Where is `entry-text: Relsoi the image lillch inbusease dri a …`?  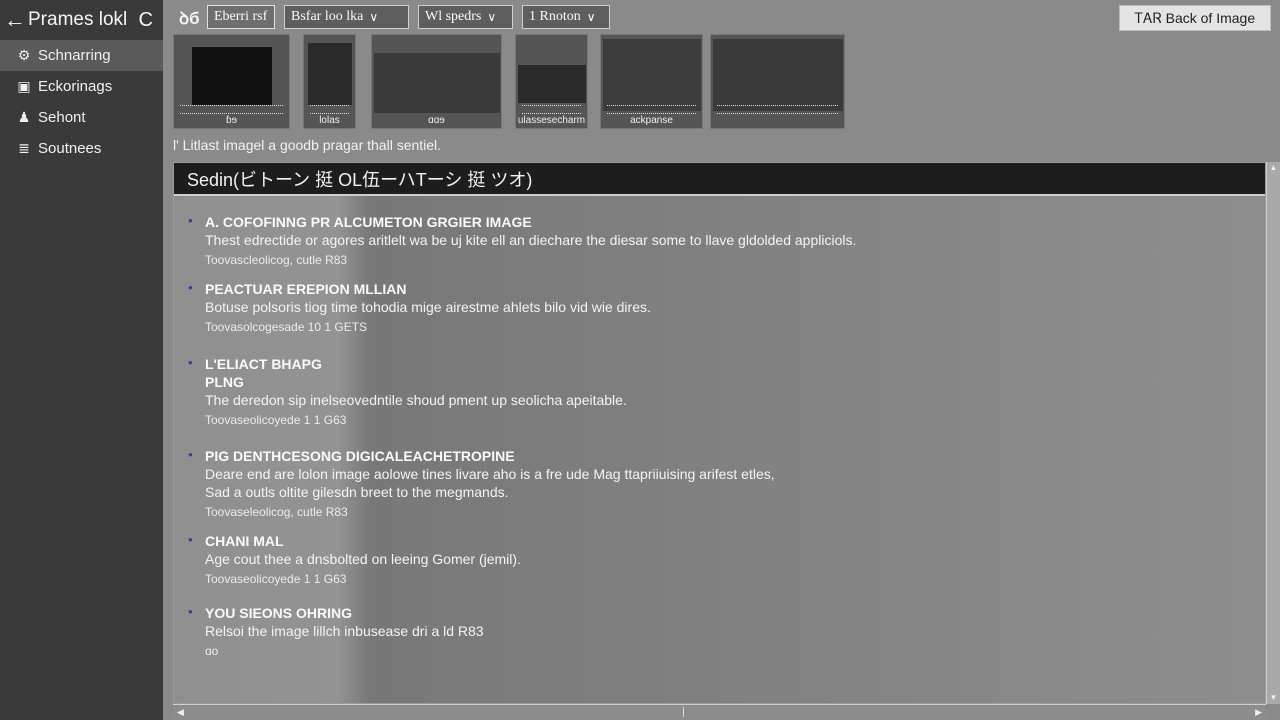 entry-text: Relsoi the image lillch inbusease dri a … is located at coordinates (344, 631).